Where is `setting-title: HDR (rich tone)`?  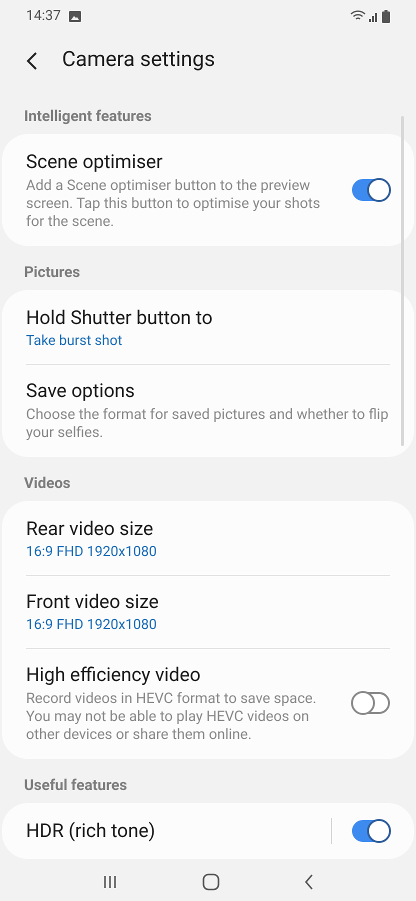 setting-title: HDR (rich tone) is located at coordinates (170, 831).